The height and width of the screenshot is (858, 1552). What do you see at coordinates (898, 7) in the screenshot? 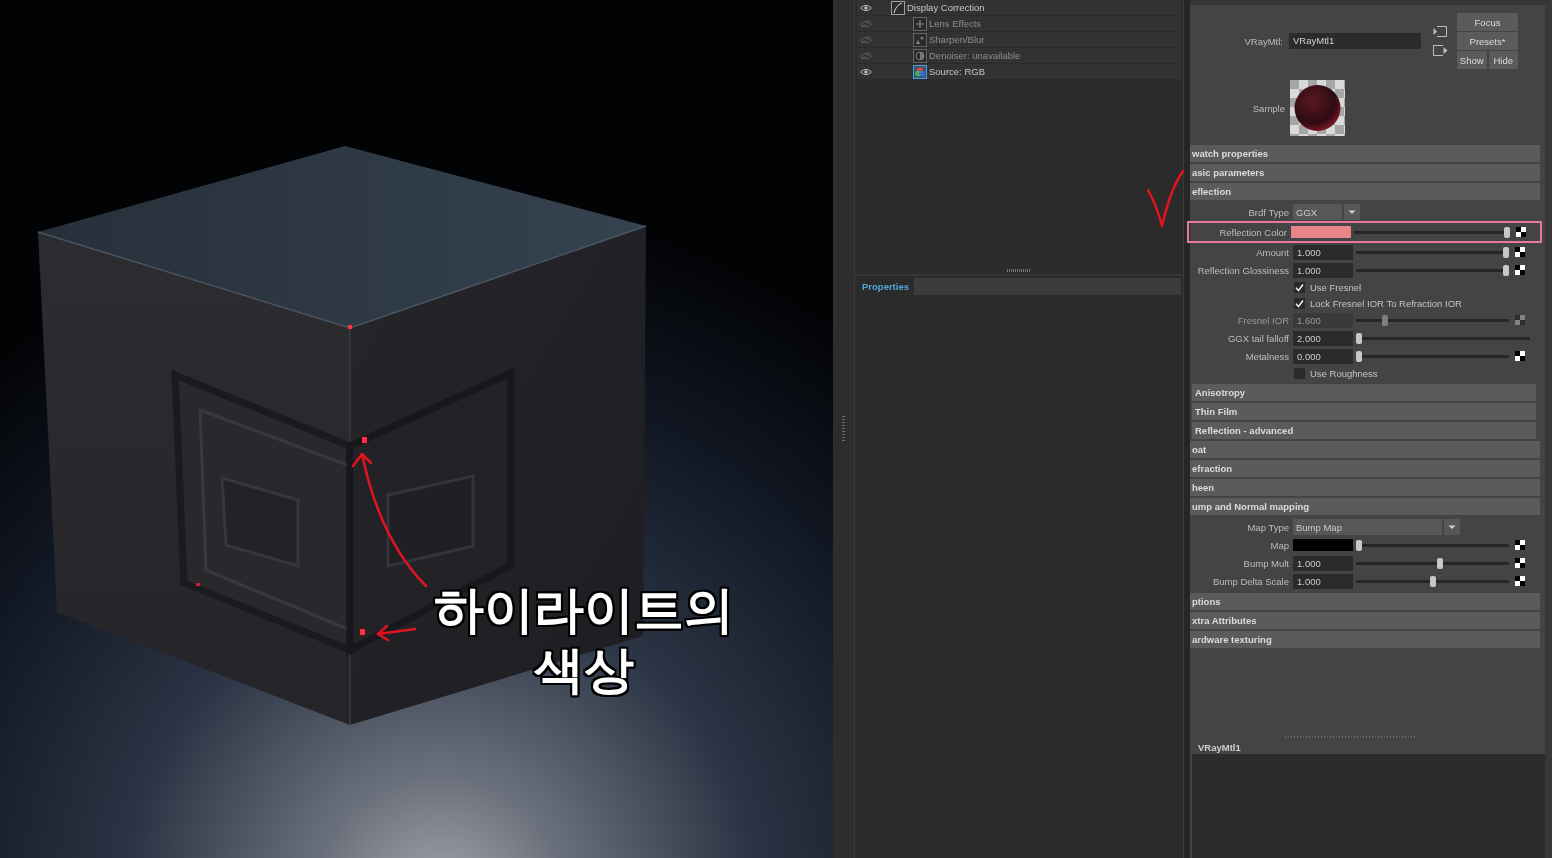
I see `curve-icon` at bounding box center [898, 7].